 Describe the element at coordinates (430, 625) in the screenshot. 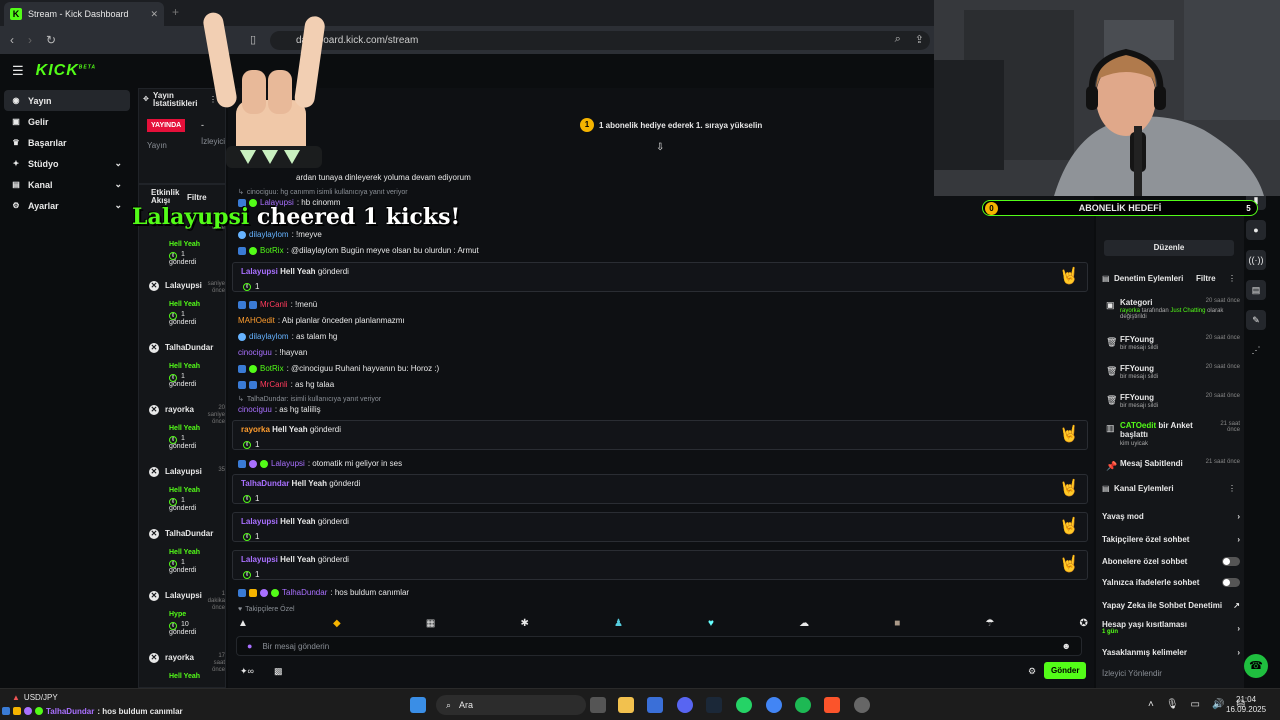

I see `emote-icon: ▦` at that location.